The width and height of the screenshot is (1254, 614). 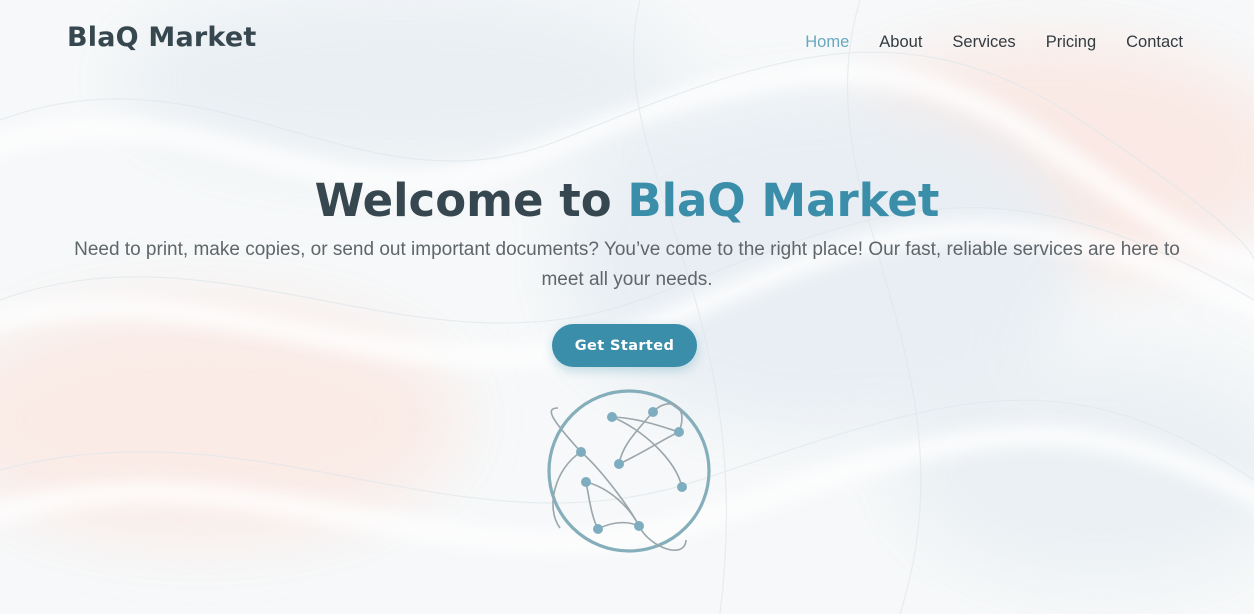 I want to click on hero-title: Welcome to BlaQ Market, so click(x=627, y=201).